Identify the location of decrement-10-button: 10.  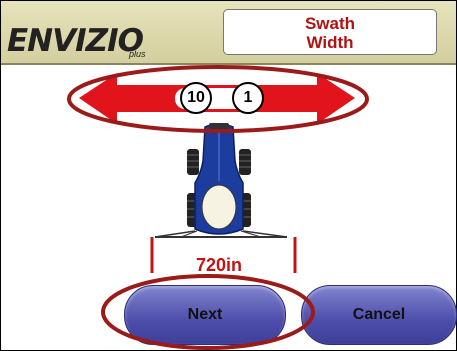
(196, 98).